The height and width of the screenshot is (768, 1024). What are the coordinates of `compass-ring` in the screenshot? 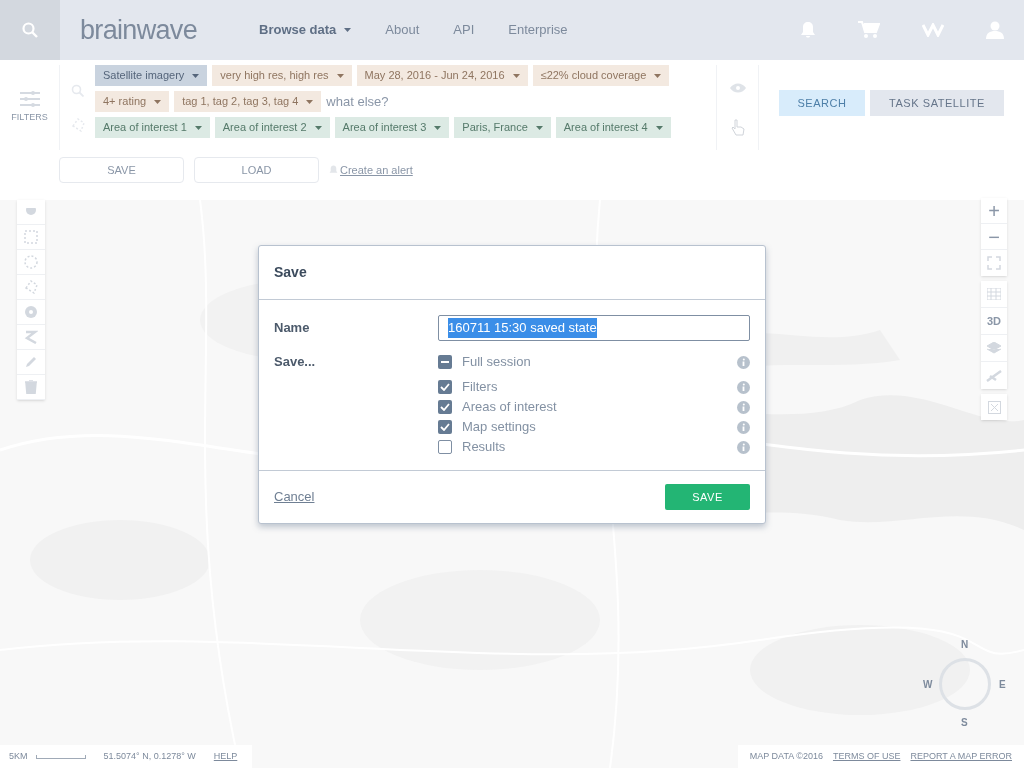 It's located at (965, 684).